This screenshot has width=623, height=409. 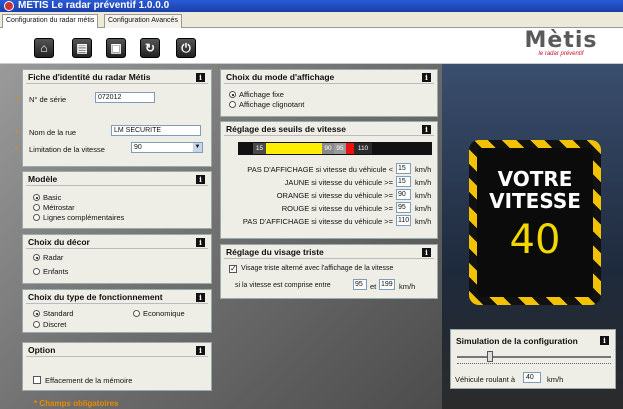 I want to click on tab-configuration-avancee: Configuration Avancés, so click(x=143, y=21).